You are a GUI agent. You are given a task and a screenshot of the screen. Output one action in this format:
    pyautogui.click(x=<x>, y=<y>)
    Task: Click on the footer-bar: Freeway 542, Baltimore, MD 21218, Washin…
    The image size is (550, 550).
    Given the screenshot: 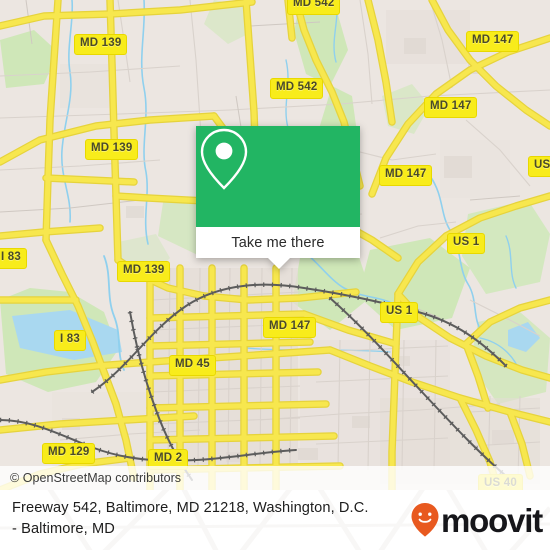 What is the action you would take?
    pyautogui.click(x=275, y=520)
    